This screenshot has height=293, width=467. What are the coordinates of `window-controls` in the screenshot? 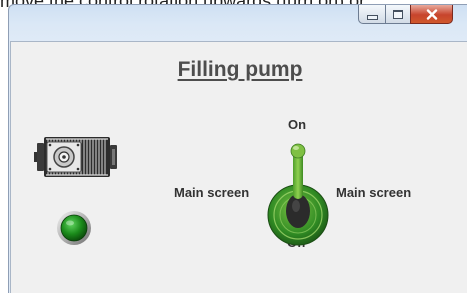 It's located at (405, 14).